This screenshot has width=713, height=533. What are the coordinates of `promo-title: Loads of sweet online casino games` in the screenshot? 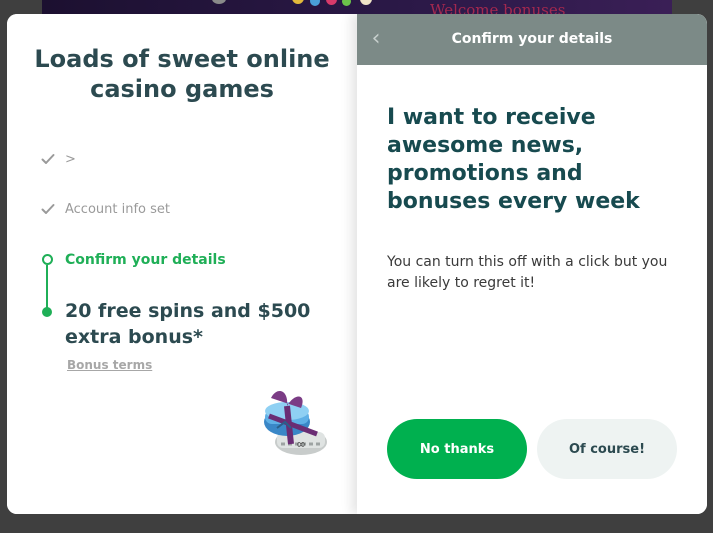 It's located at (182, 74).